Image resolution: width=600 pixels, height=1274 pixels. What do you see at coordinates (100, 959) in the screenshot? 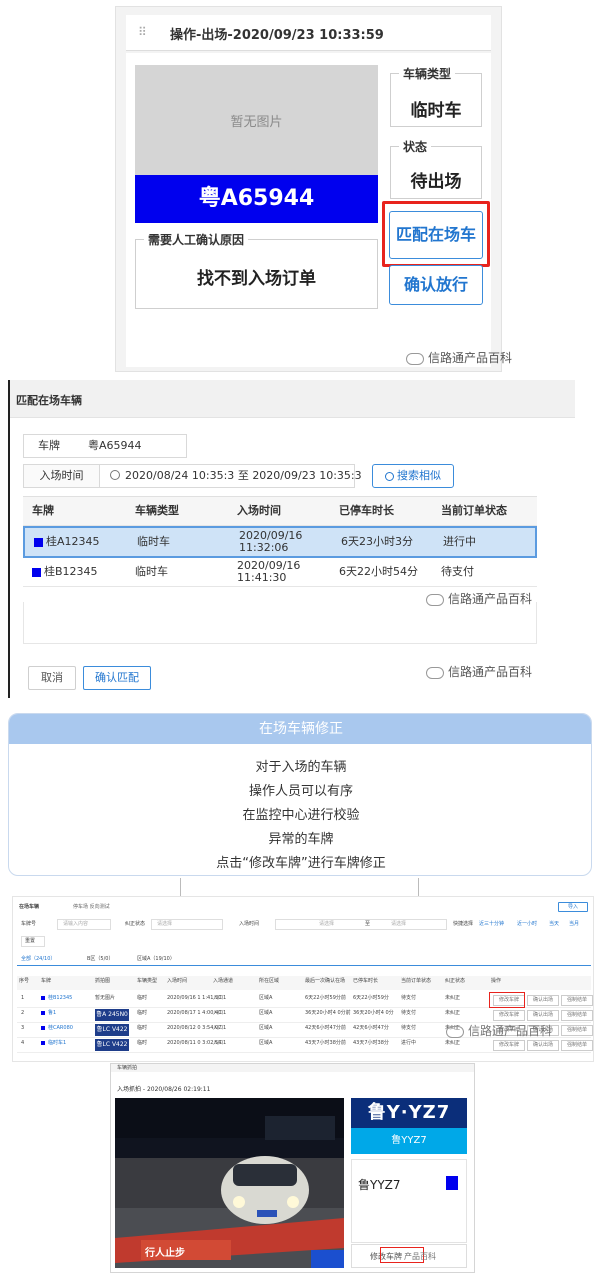
I see `tab-area-b: B区（5/0）` at bounding box center [100, 959].